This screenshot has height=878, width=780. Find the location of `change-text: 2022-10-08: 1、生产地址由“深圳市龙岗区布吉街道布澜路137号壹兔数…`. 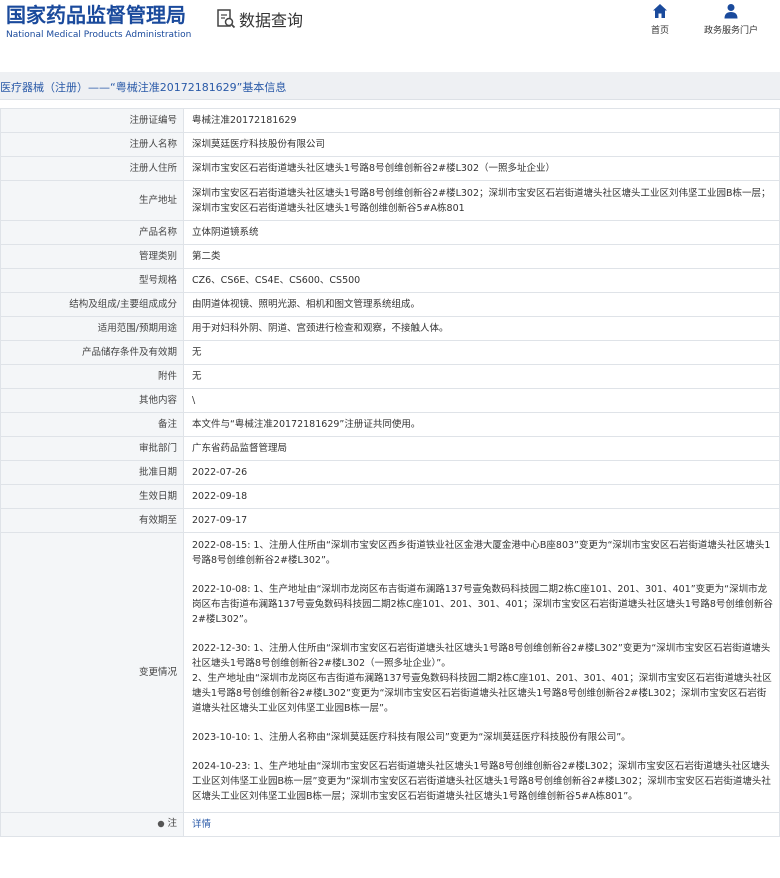

change-text: 2022-10-08: 1、生产地址由“深圳市龙岗区布吉街道布澜路137号壹兔数… is located at coordinates (482, 604).